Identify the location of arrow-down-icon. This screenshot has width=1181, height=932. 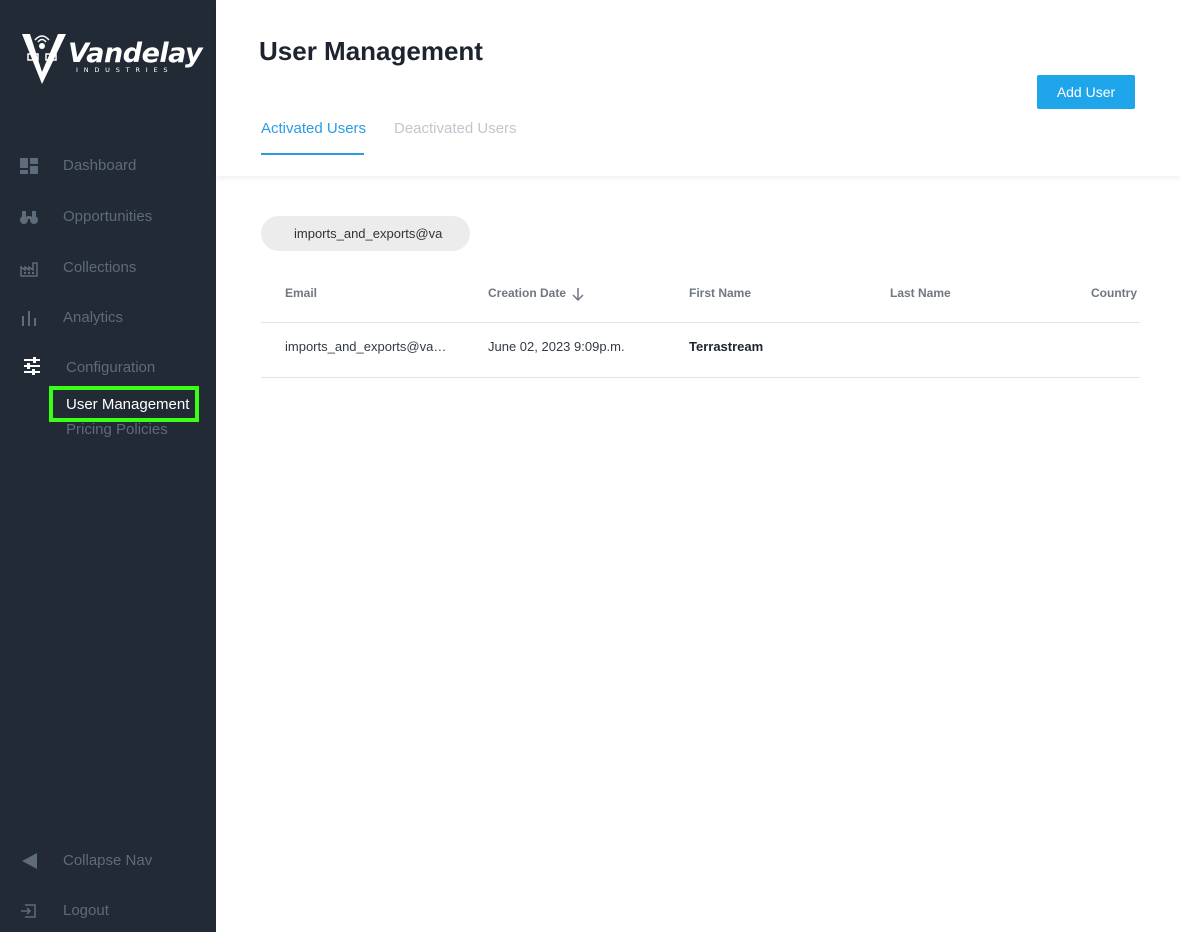
(578, 294).